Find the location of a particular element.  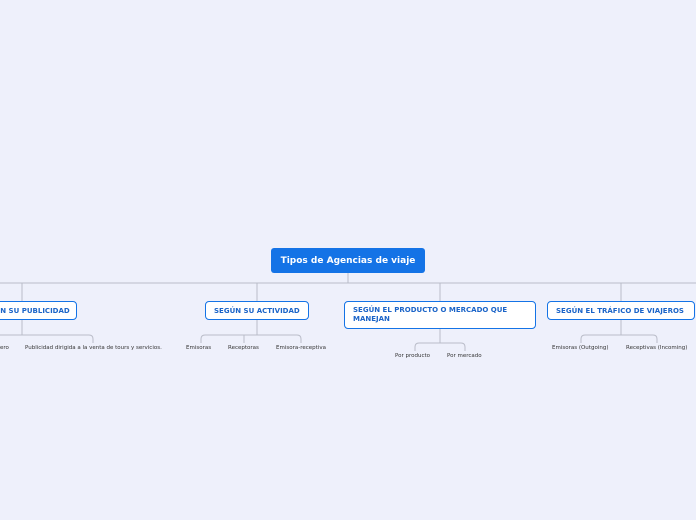

subtopic-emisoras: Emisoras is located at coordinates (198, 348).